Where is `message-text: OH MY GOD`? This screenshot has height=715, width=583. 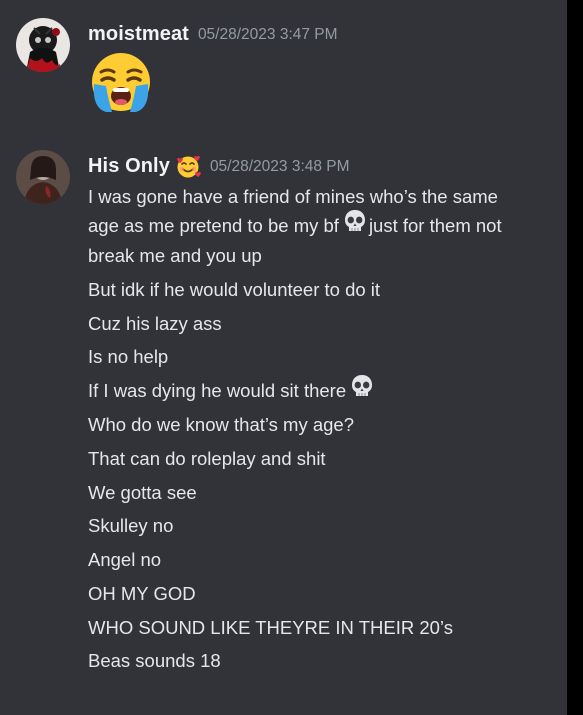
message-text: OH MY GOD is located at coordinates (142, 593).